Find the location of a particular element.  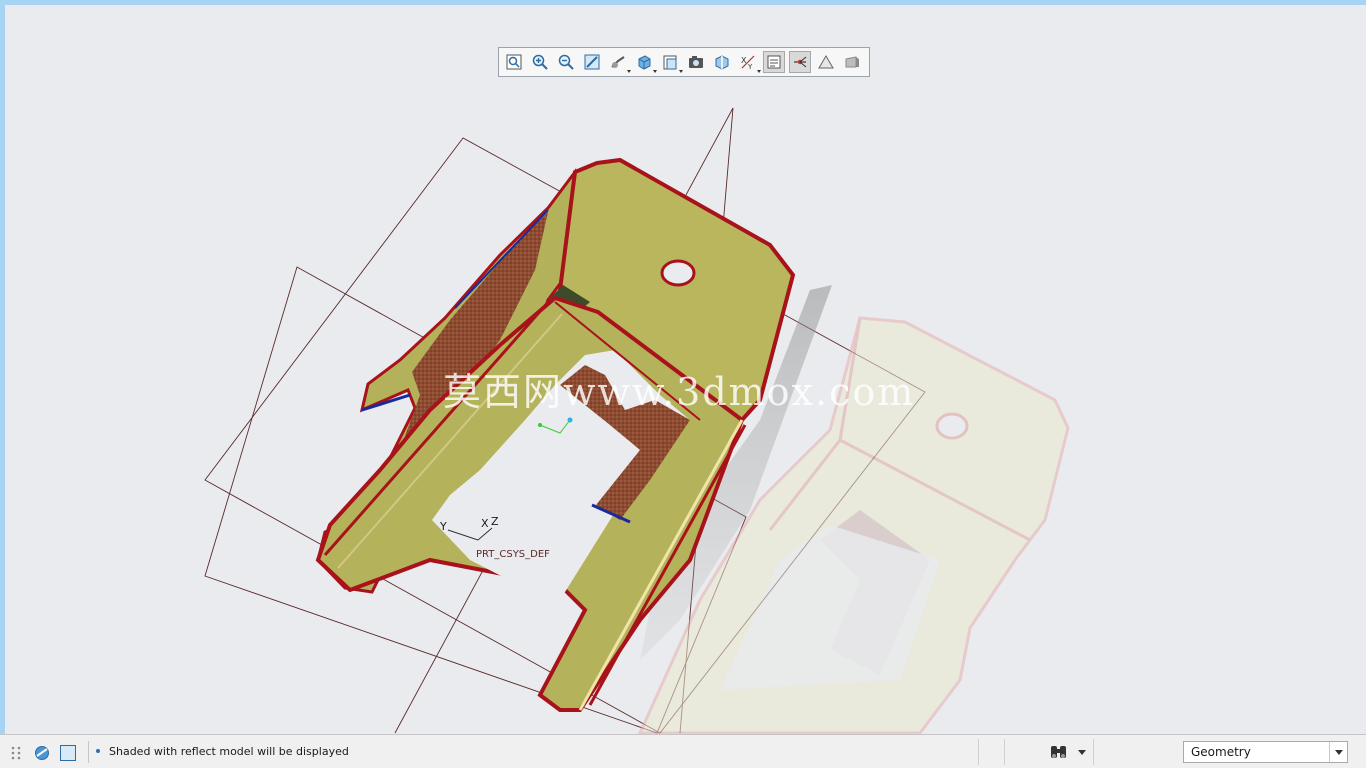

display-style-button is located at coordinates (619, 62).